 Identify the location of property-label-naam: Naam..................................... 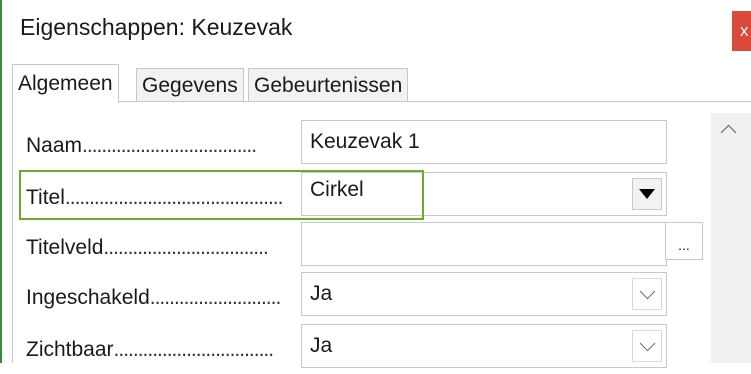
(141, 145).